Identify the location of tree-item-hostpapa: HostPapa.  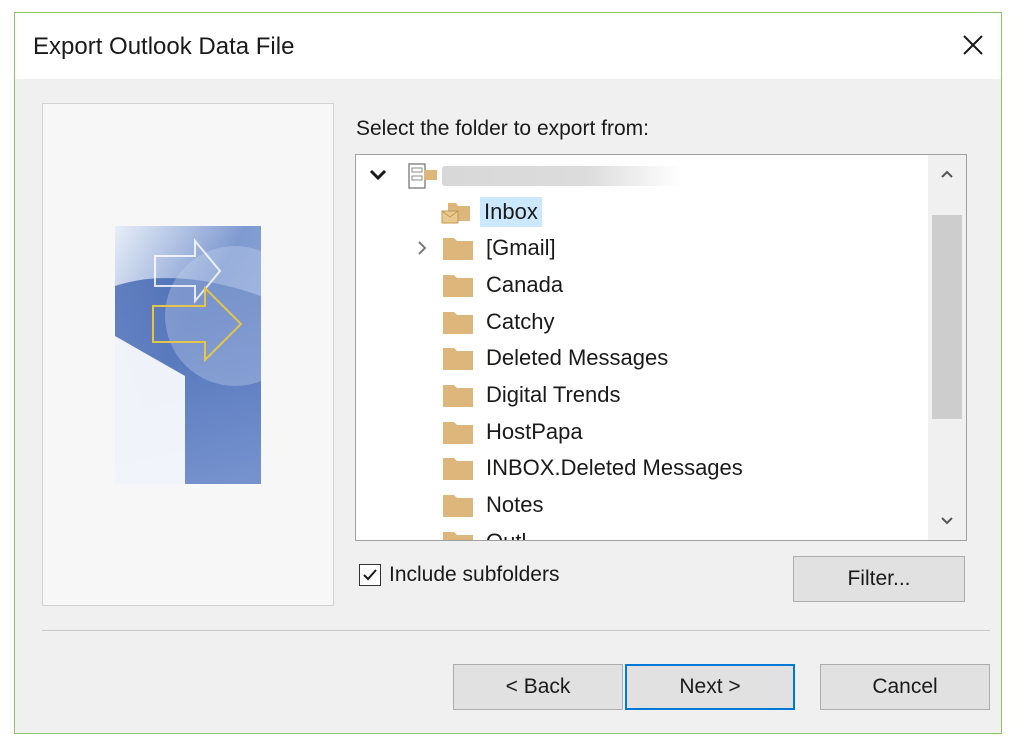
(514, 432).